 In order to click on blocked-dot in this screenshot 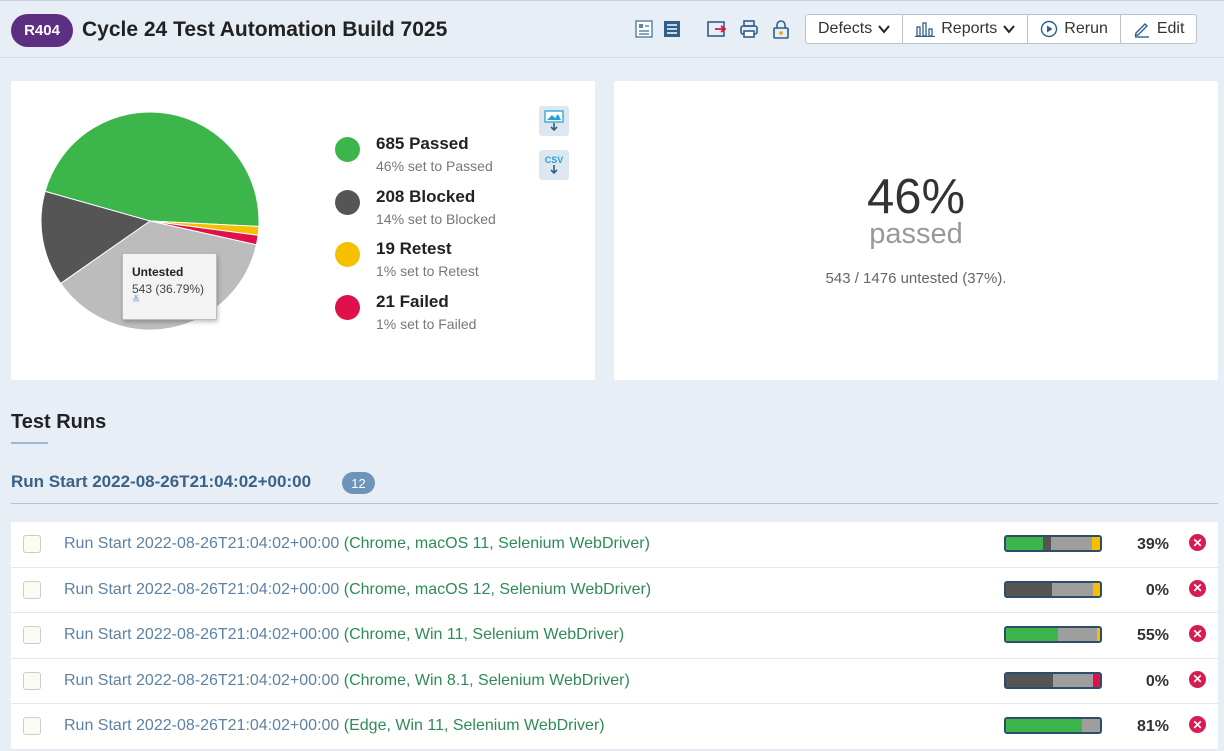, I will do `click(347, 202)`.